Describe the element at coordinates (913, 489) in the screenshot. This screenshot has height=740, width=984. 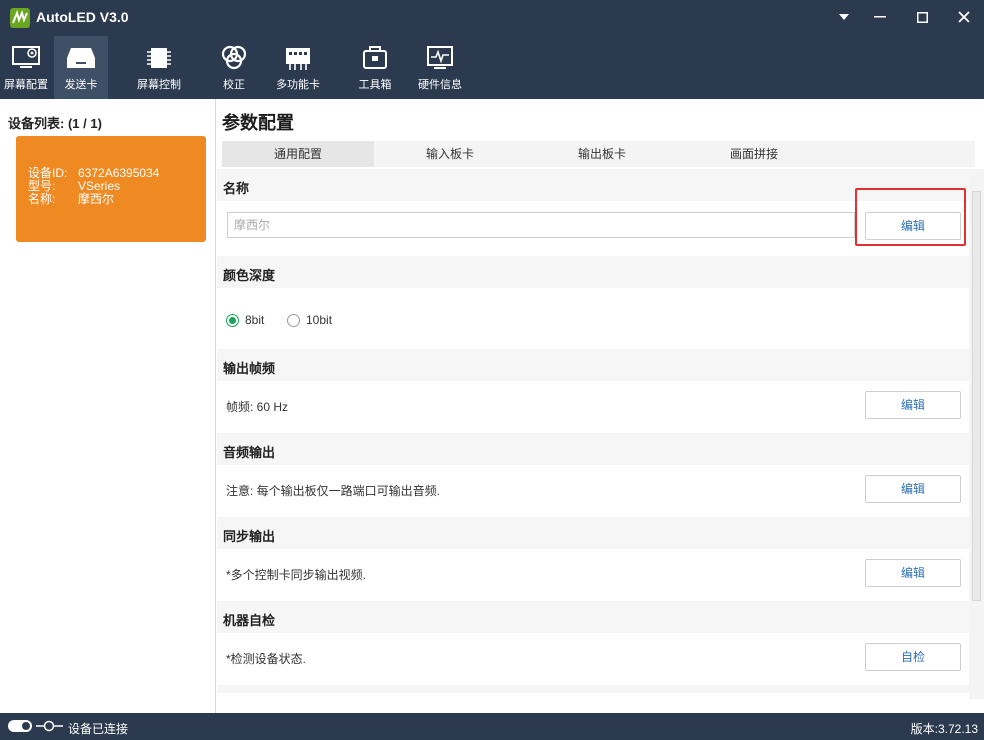
I see `edit-audio-button: 编辑` at that location.